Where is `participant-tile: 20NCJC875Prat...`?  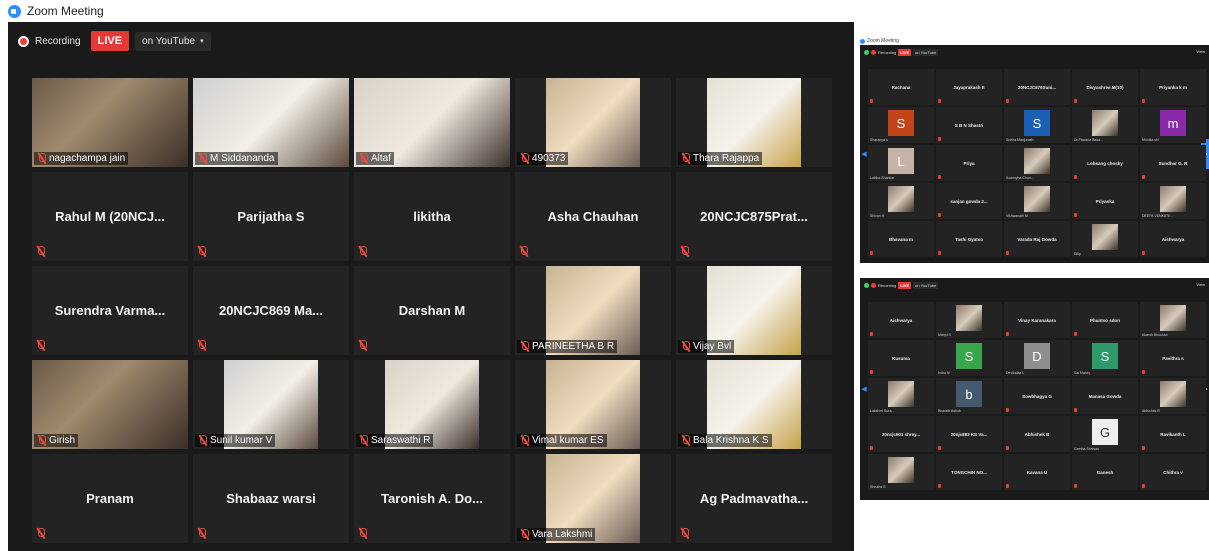
participant-tile: 20NCJC875Prat... is located at coordinates (754, 216).